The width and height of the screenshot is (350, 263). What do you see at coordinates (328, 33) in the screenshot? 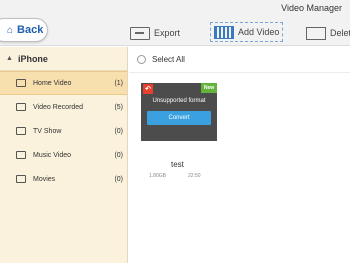
I see `delete-button: Delete` at bounding box center [328, 33].